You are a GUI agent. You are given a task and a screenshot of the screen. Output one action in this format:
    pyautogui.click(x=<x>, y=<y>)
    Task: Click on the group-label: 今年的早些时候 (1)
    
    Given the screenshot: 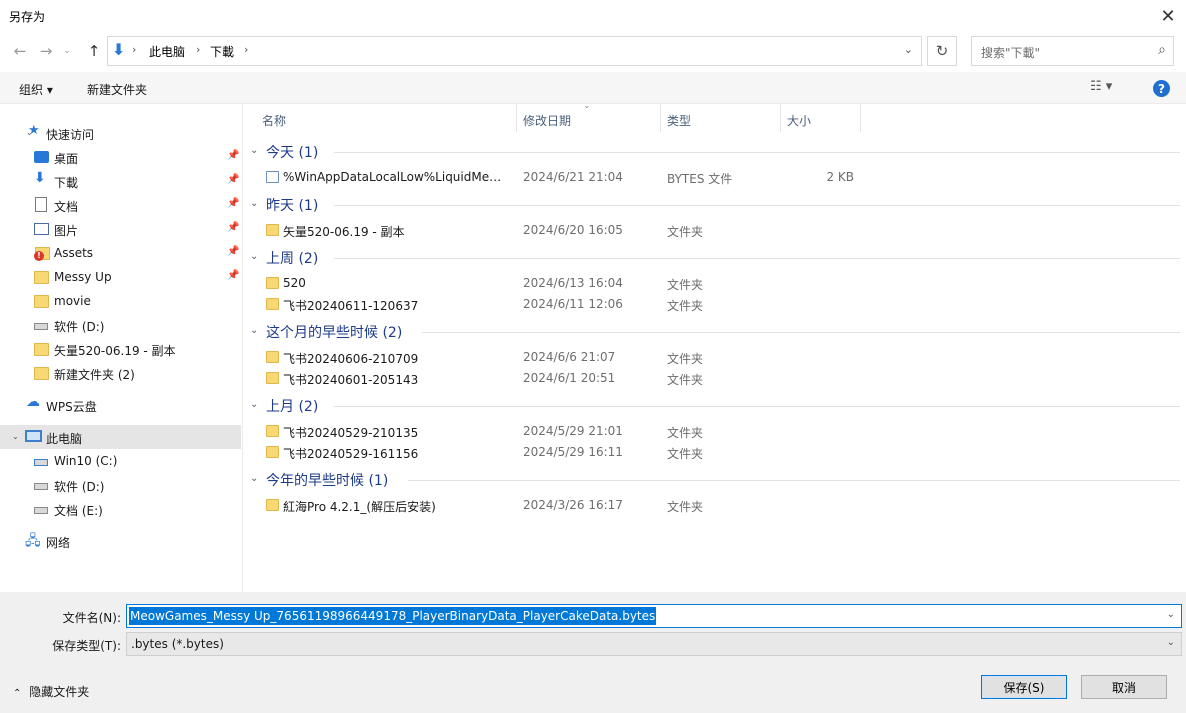 What is the action you would take?
    pyautogui.click(x=327, y=481)
    